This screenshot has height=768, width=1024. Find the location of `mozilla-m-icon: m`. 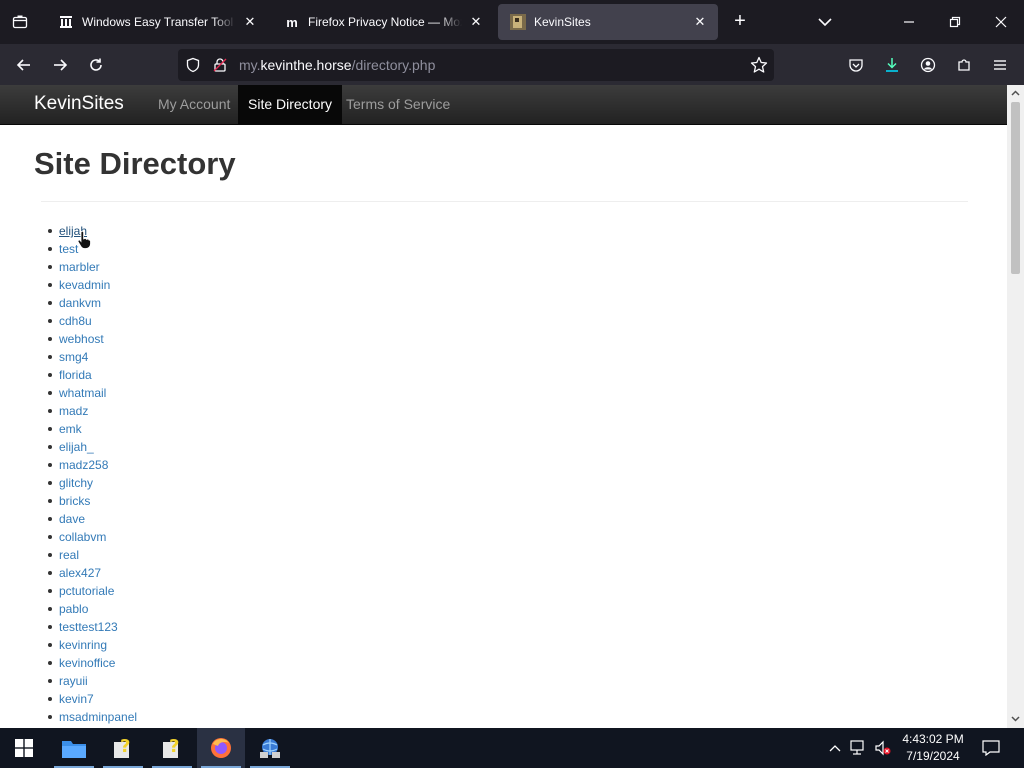

mozilla-m-icon: m is located at coordinates (292, 22).